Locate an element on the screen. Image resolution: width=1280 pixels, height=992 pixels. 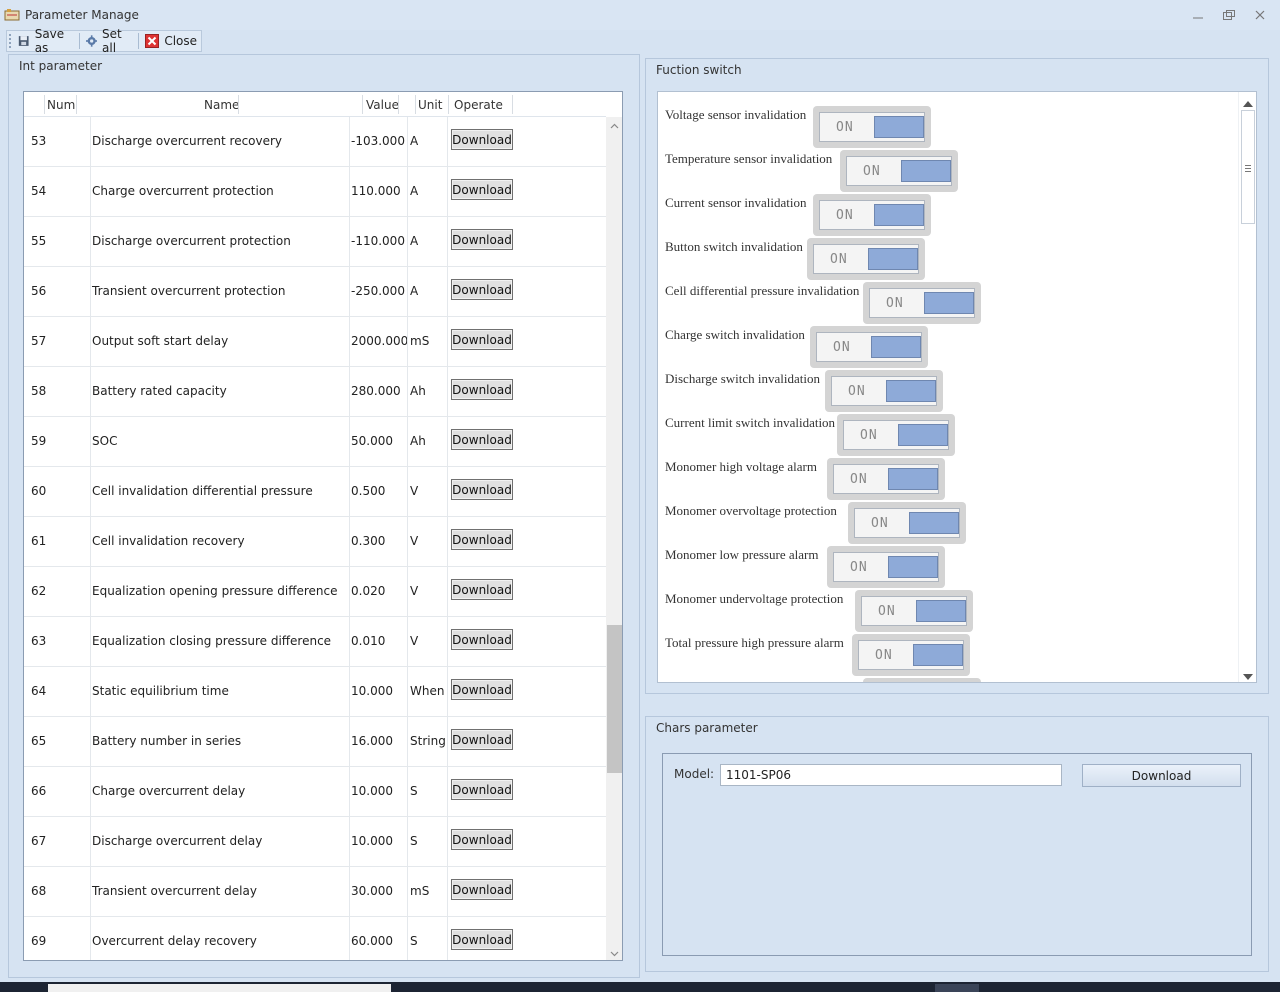
row-name: SOC is located at coordinates (105, 441).